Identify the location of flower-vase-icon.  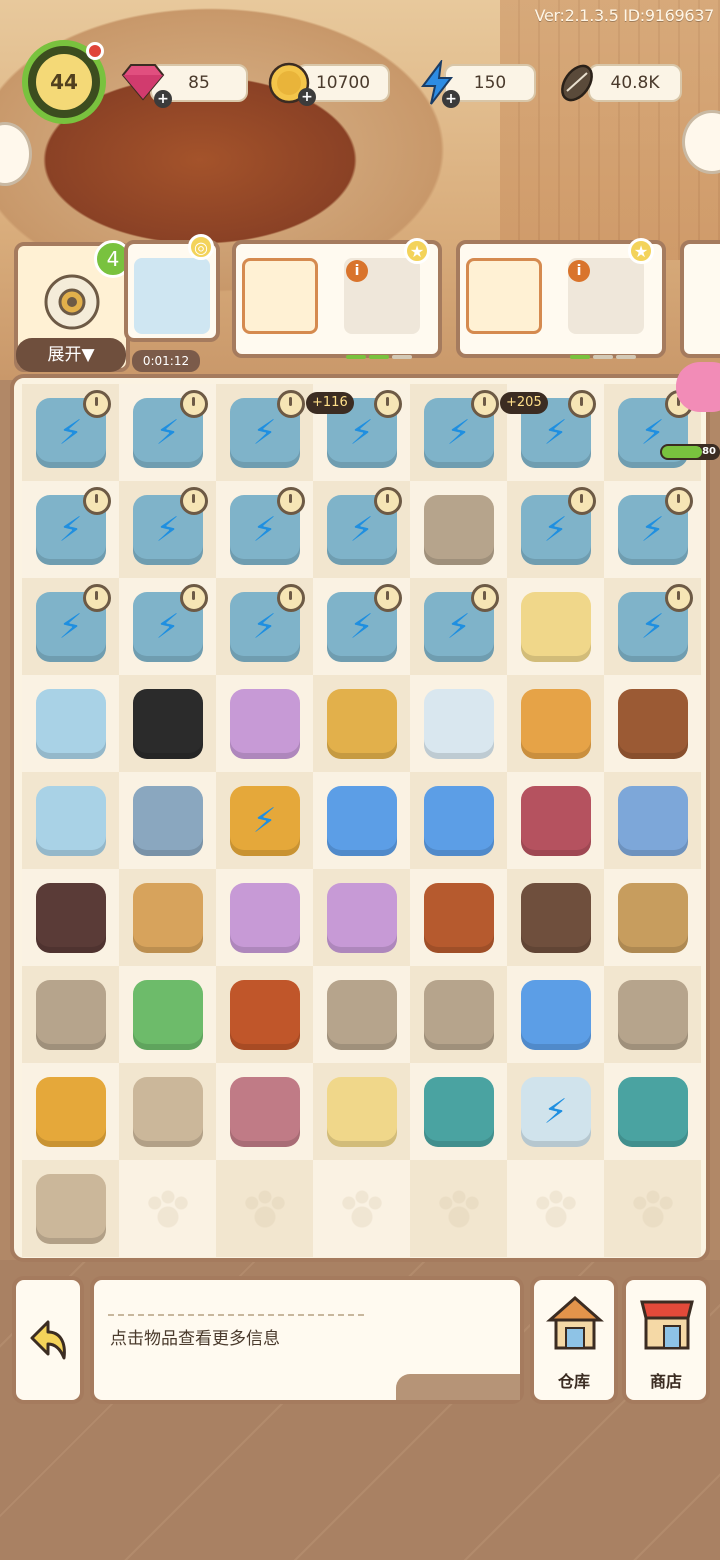
(70, 820).